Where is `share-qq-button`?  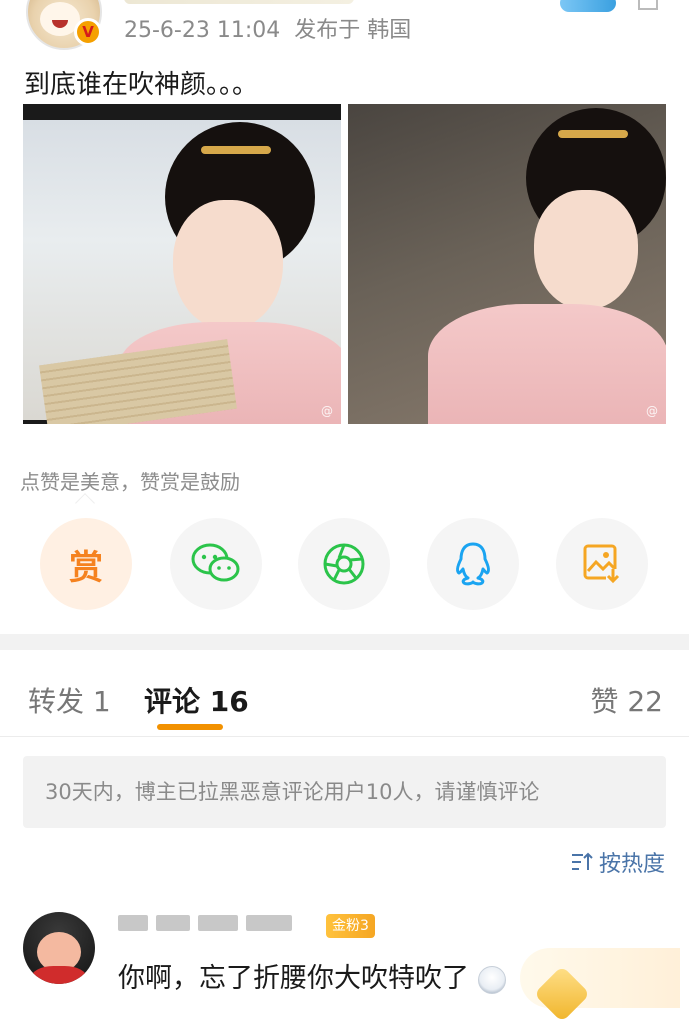
share-qq-button is located at coordinates (473, 564).